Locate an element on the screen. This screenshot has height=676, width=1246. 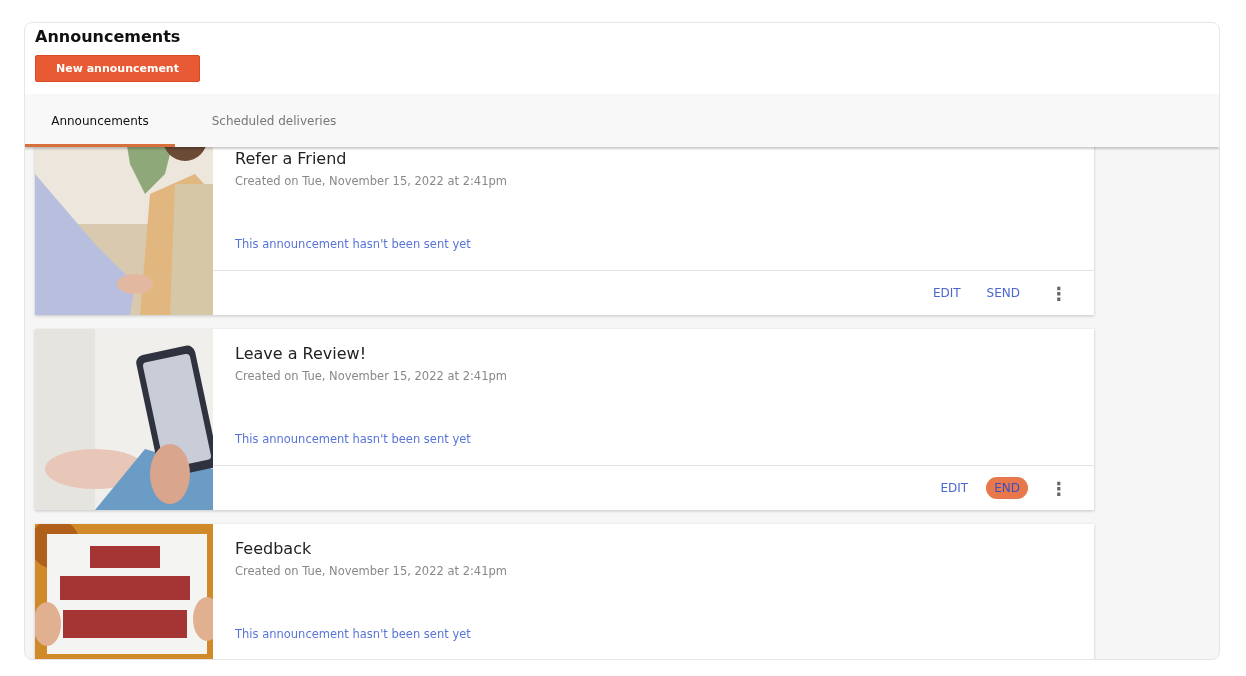
announcement-title: Refer a Friend is located at coordinates (291, 158).